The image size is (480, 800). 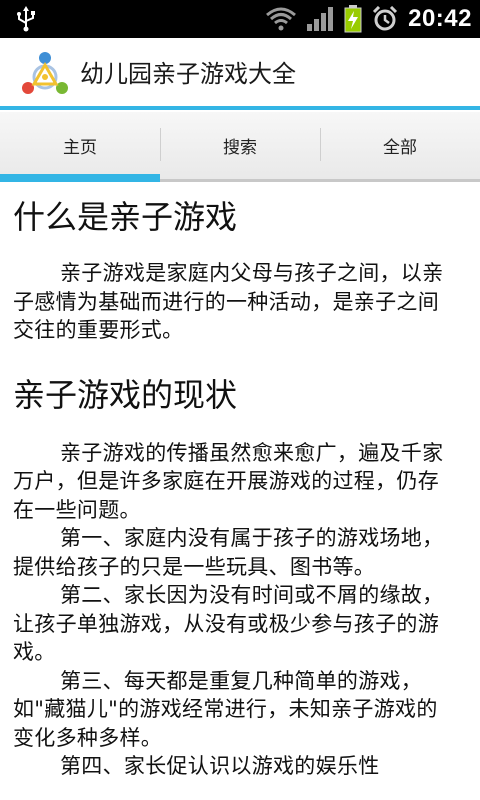 I want to click on article-heading: 什么是亲子游戏, so click(x=125, y=217).